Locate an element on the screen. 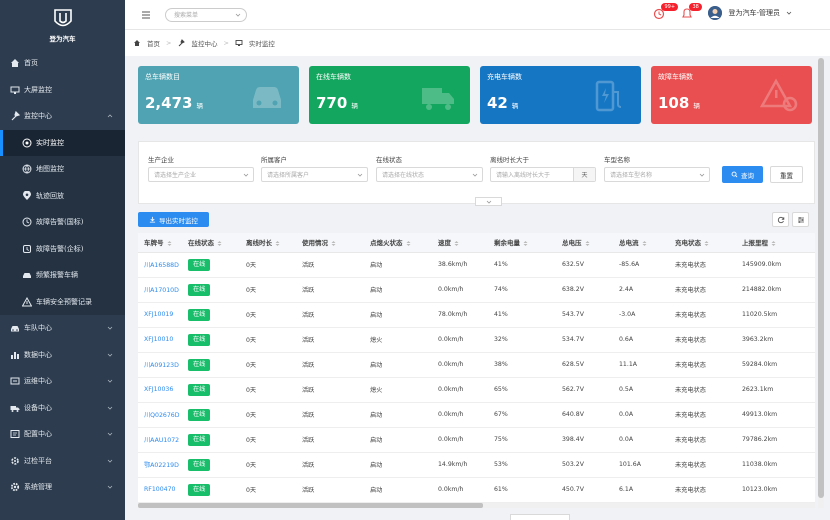  sidebar-item-monitor: 大屏监控 is located at coordinates (62, 90).